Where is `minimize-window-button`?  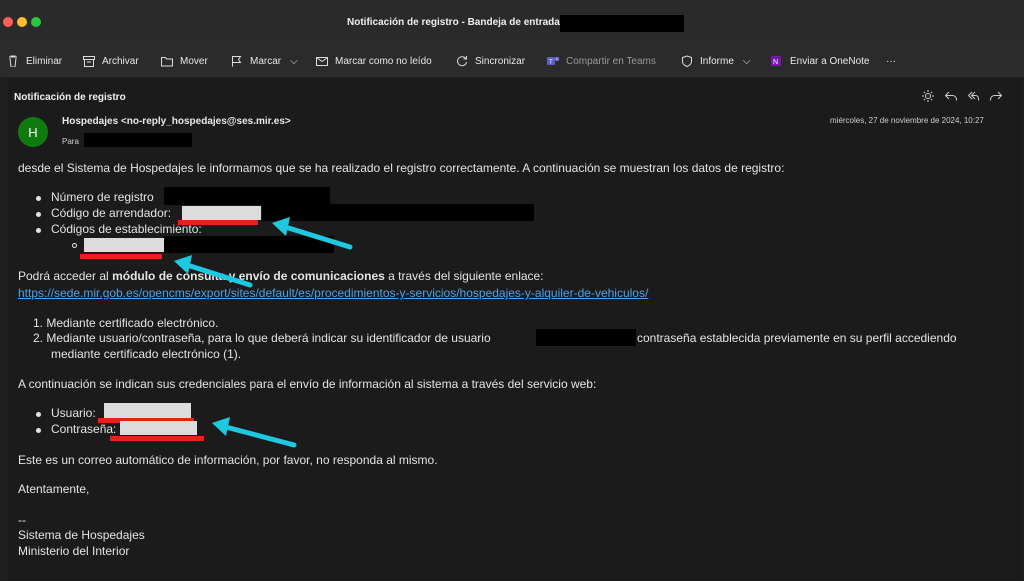 minimize-window-button is located at coordinates (22, 22).